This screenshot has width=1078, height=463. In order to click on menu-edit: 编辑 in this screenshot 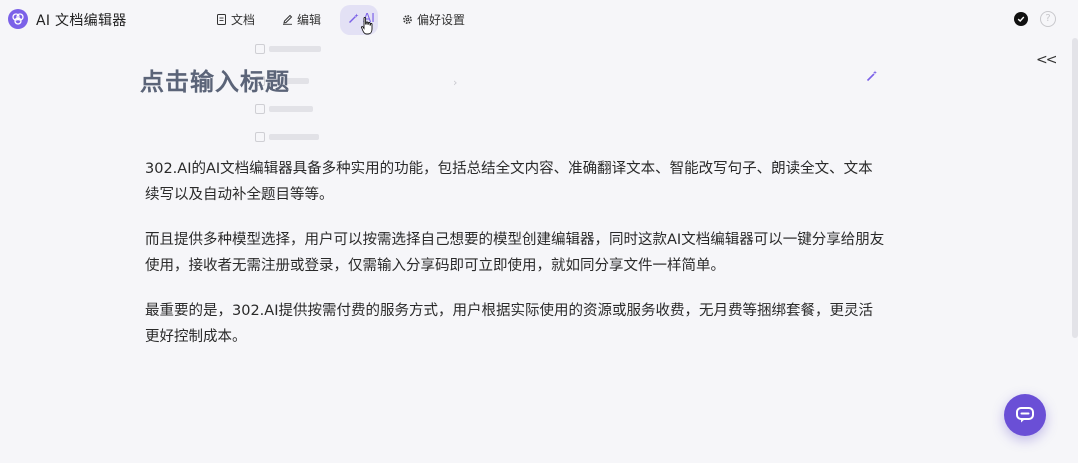, I will do `click(301, 19)`.